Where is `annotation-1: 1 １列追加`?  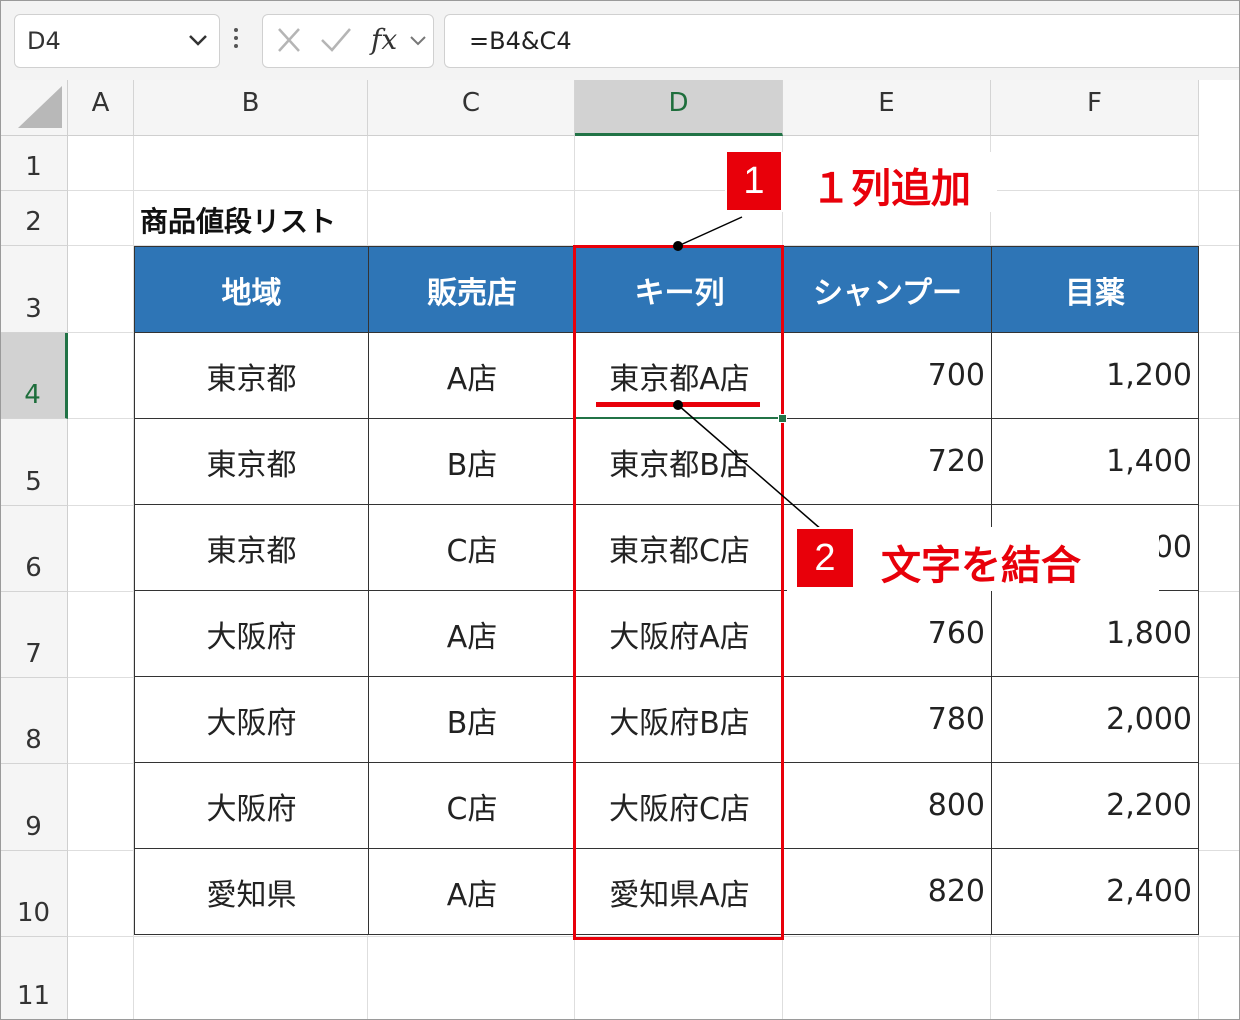
annotation-1: 1 １列追加 is located at coordinates (861, 182).